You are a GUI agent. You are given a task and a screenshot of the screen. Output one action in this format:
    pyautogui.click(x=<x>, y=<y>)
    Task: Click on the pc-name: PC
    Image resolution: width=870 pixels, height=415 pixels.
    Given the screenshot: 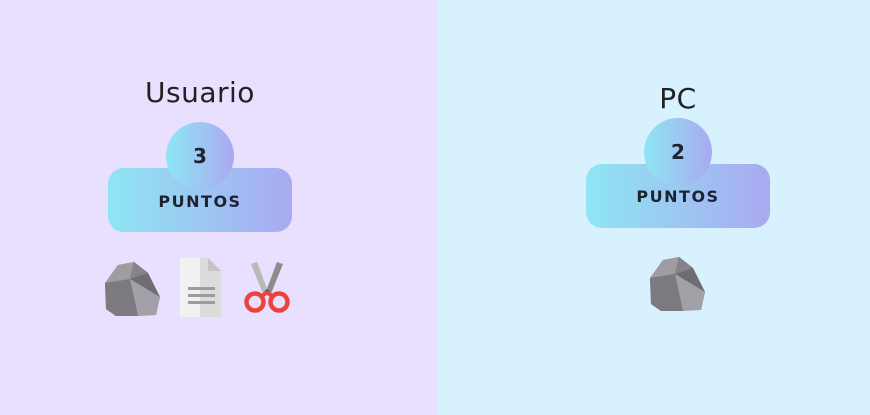 What is the action you would take?
    pyautogui.click(x=678, y=98)
    